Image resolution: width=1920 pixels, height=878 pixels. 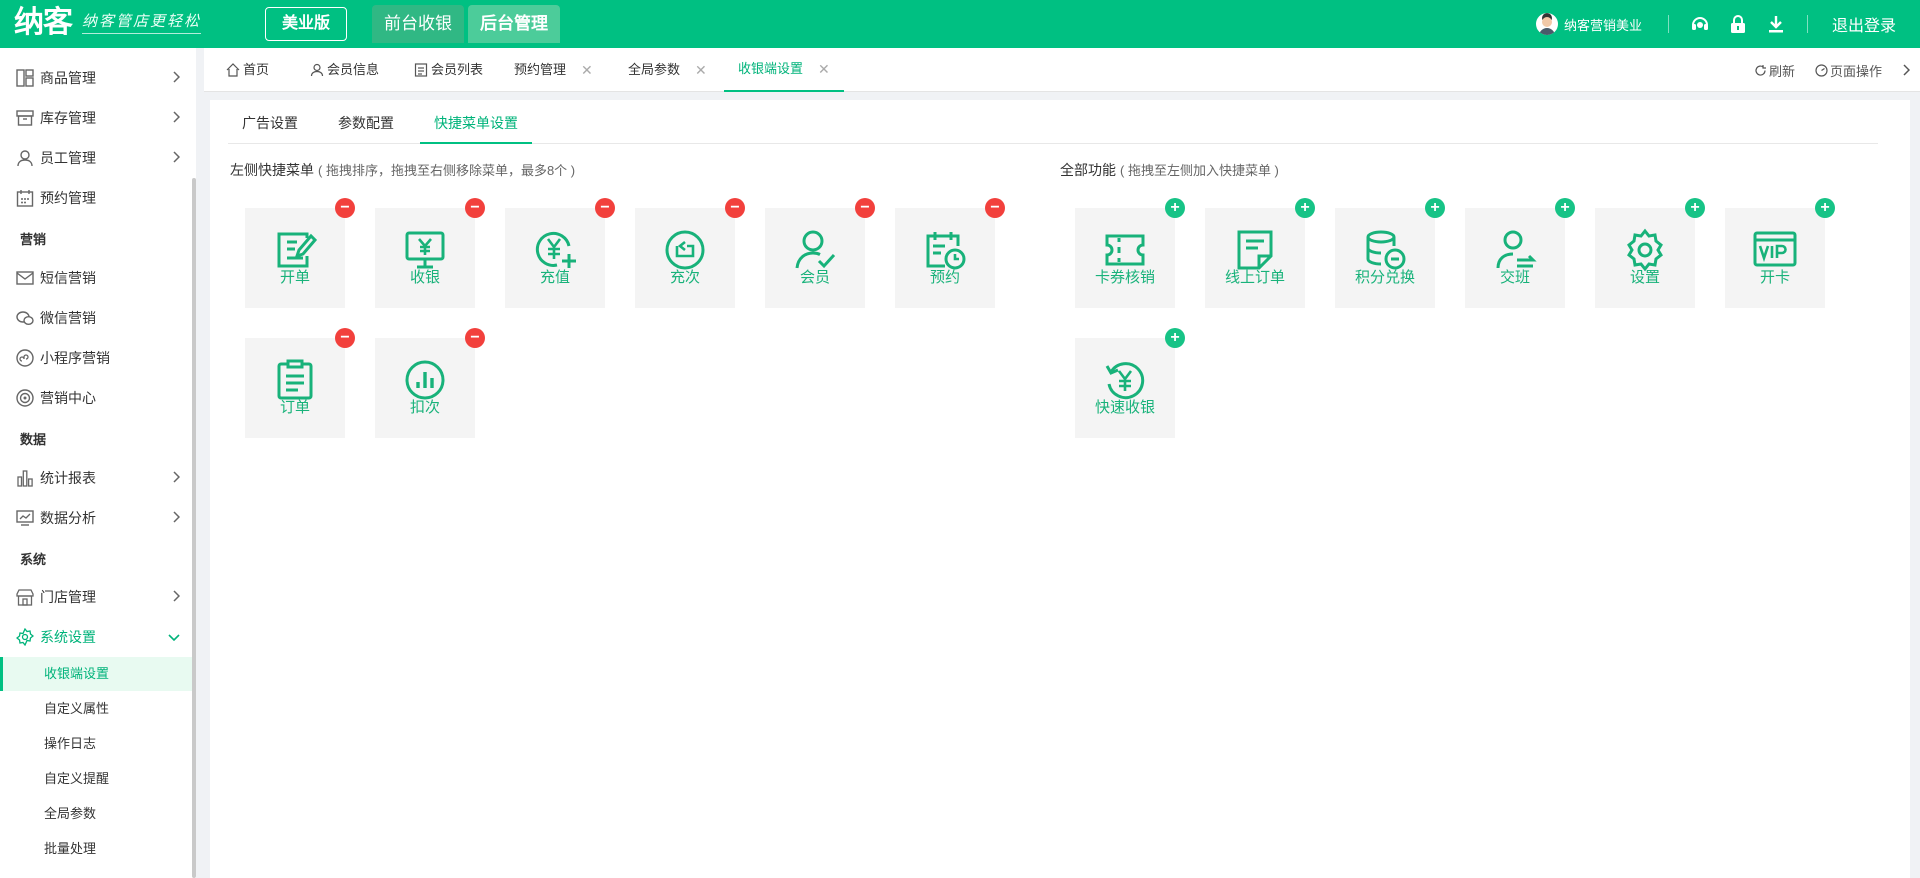 What do you see at coordinates (96, 198) in the screenshot?
I see `sidebar-item-appointment: 预约管理` at bounding box center [96, 198].